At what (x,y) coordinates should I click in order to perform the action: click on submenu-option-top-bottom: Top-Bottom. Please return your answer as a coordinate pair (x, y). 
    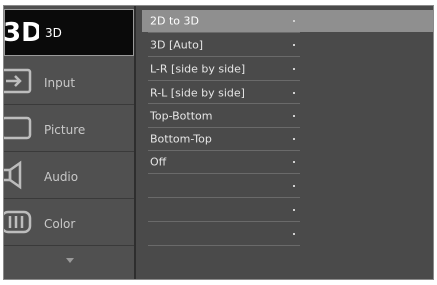
    Looking at the image, I should click on (287, 116).